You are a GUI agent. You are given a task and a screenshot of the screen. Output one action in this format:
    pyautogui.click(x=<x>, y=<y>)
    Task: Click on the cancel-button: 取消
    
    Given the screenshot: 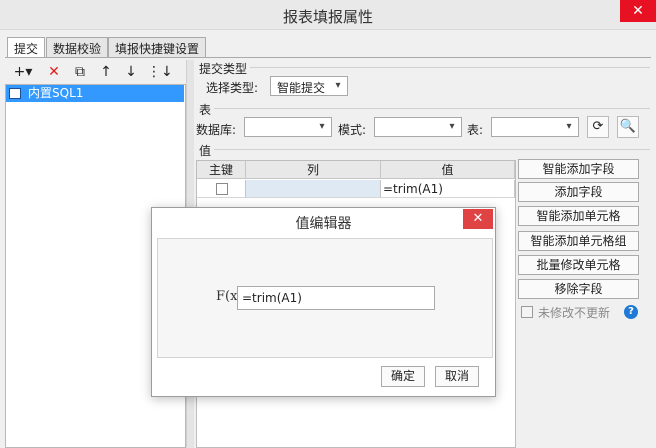 What is the action you would take?
    pyautogui.click(x=457, y=376)
    